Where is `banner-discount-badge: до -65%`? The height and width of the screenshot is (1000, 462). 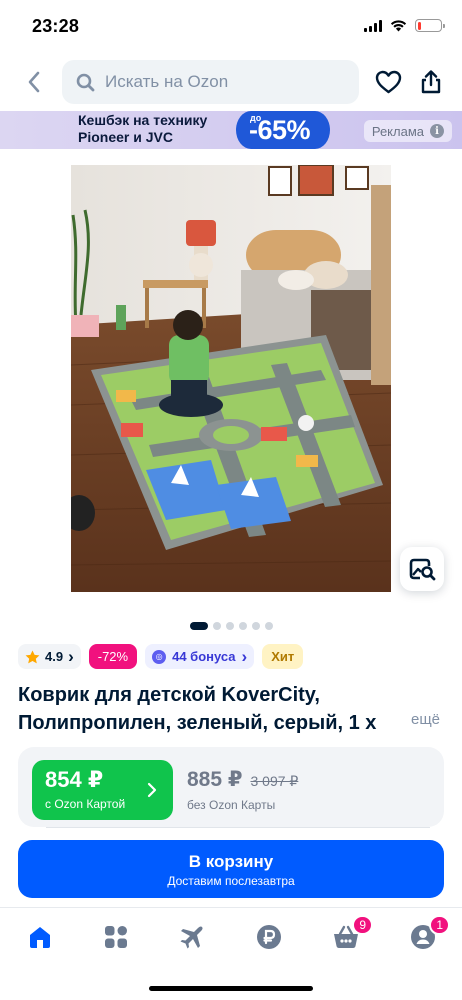
banner-discount-badge: до -65% is located at coordinates (283, 130).